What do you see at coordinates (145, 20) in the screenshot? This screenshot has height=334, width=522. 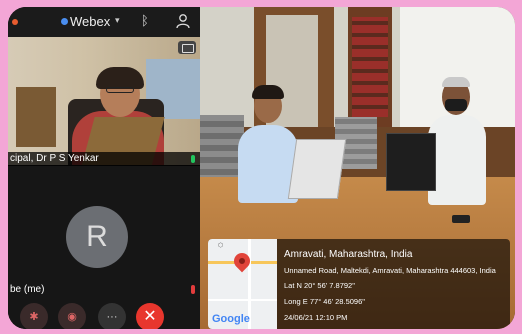 I see `bluetooth-icon: ᛒ` at bounding box center [145, 20].